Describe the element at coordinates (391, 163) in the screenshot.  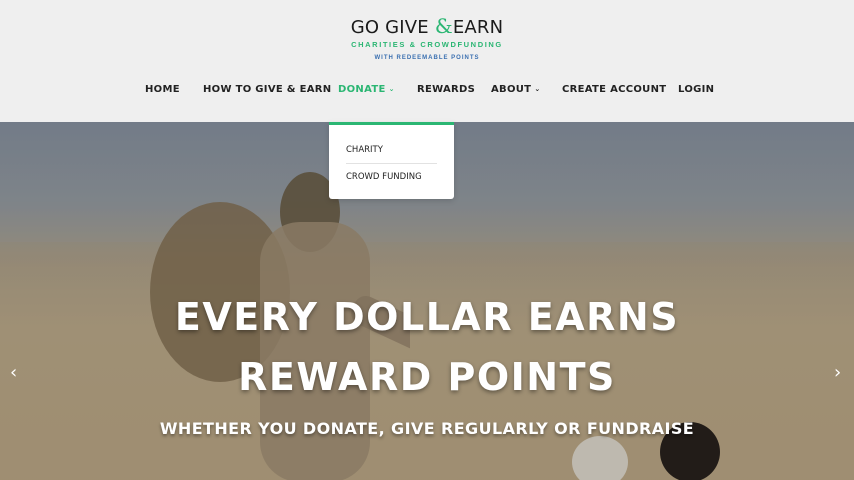
I see `dropdown-divider` at that location.